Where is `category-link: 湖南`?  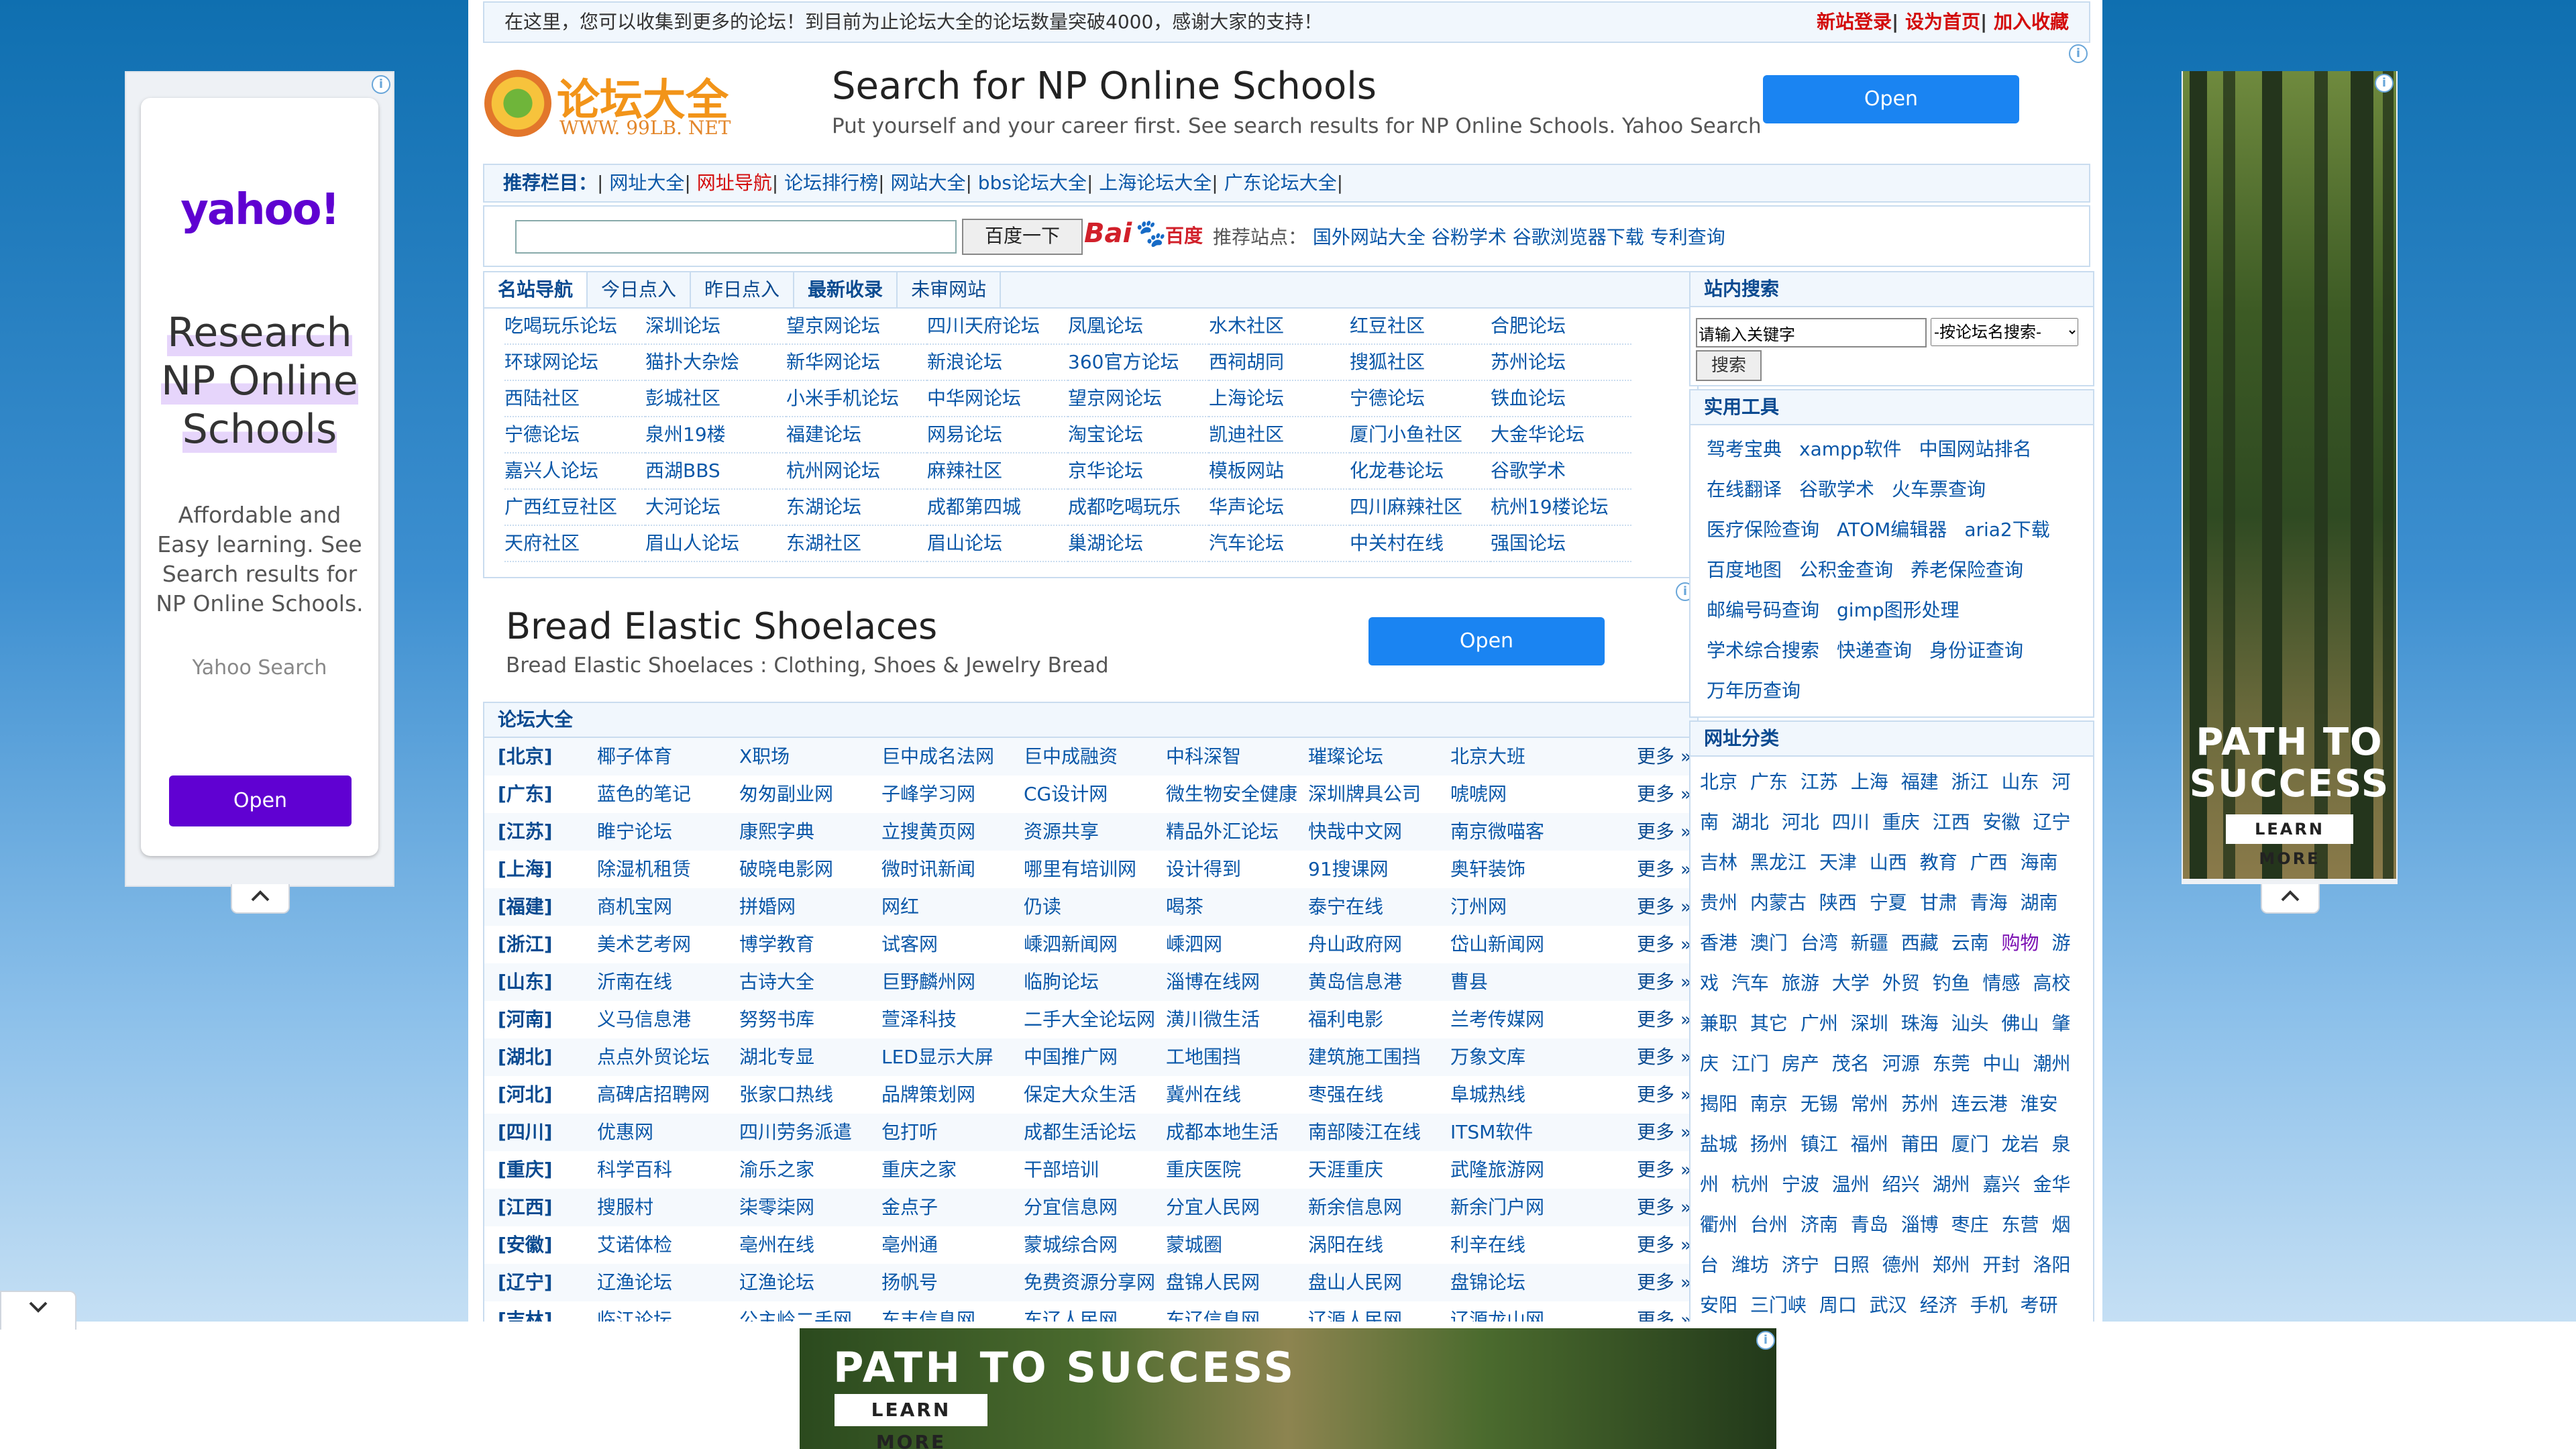 category-link: 湖南 is located at coordinates (2039, 903).